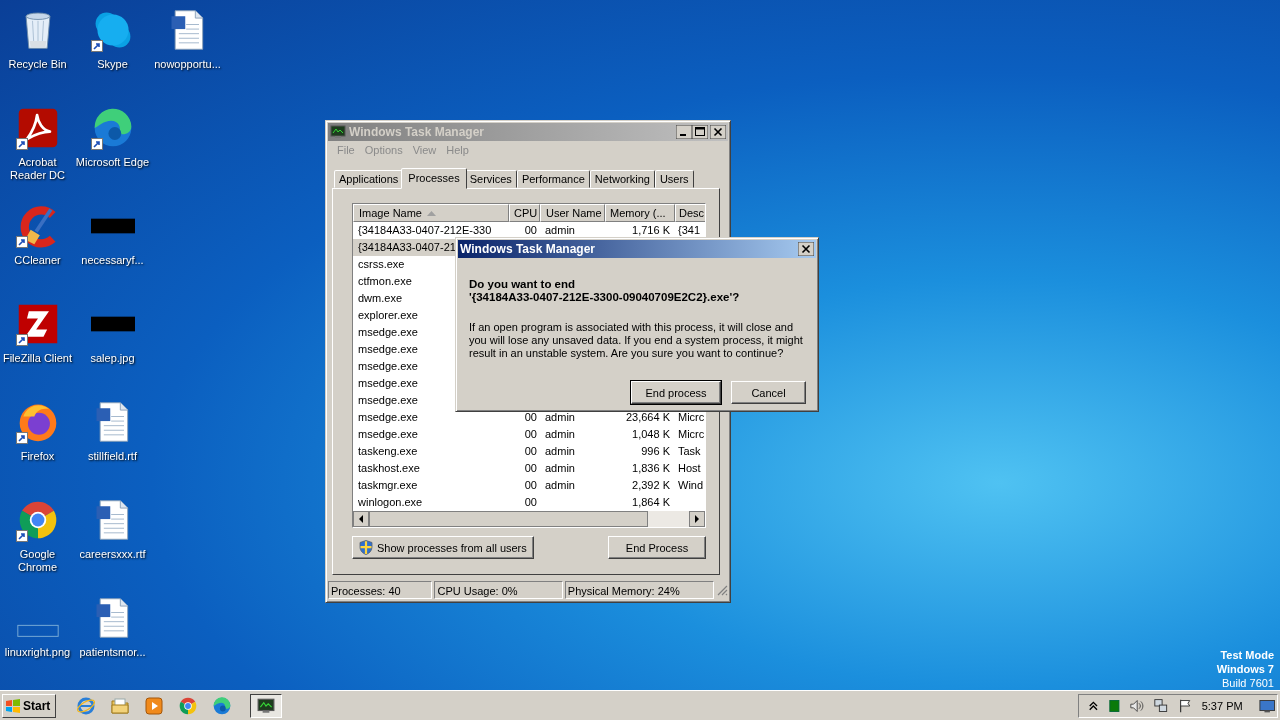 The width and height of the screenshot is (1280, 720). I want to click on table-cell: explorer.exe, so click(388, 315).